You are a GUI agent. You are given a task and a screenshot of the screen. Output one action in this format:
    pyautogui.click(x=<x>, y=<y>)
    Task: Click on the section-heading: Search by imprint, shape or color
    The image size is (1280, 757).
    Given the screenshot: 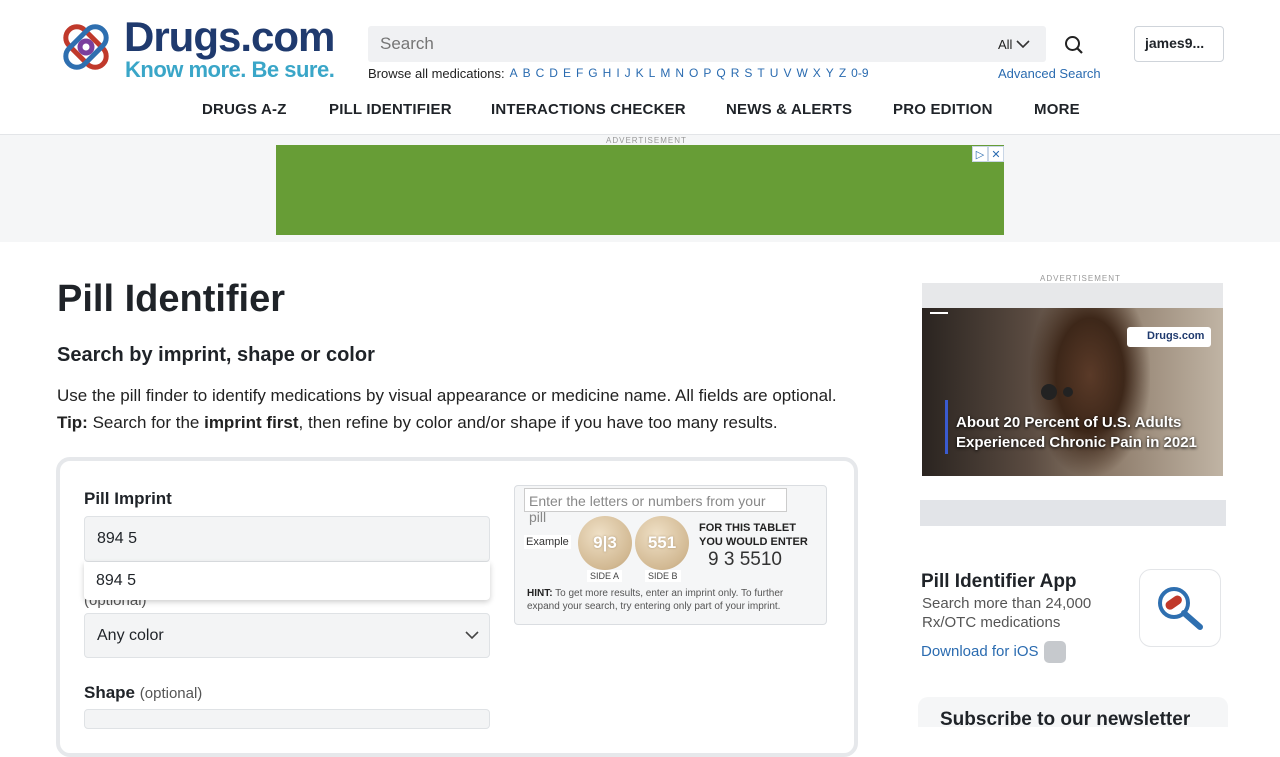 What is the action you would take?
    pyautogui.click(x=216, y=355)
    